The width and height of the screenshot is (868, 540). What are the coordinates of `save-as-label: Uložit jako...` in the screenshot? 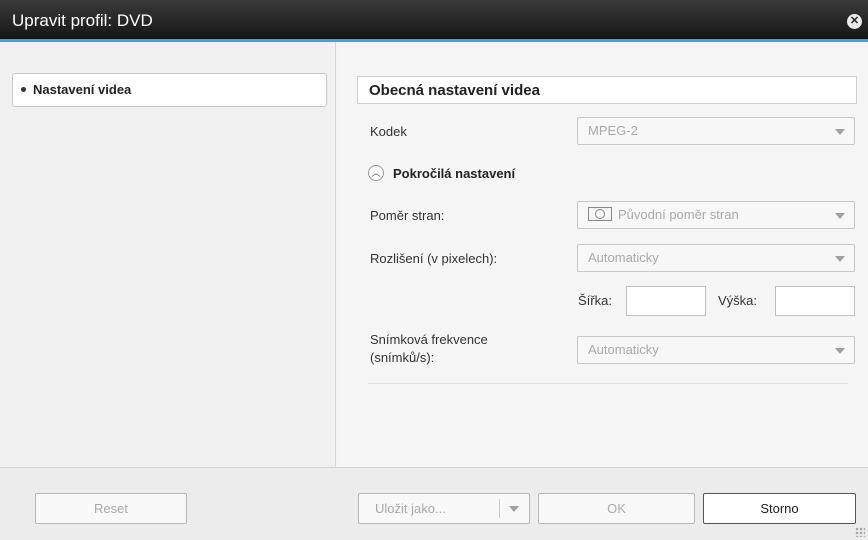 It's located at (410, 508).